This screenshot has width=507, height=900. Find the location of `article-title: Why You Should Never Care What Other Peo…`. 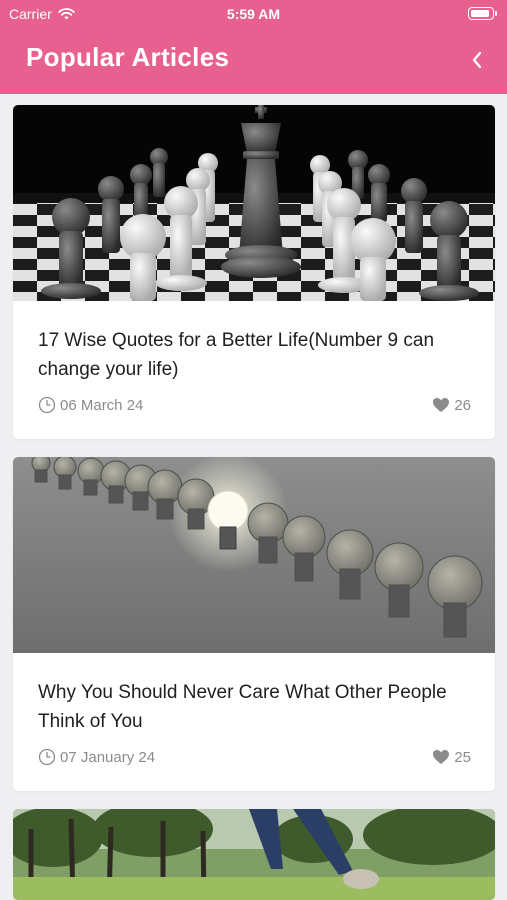

article-title: Why You Should Never Care What Other Peo… is located at coordinates (258, 707).